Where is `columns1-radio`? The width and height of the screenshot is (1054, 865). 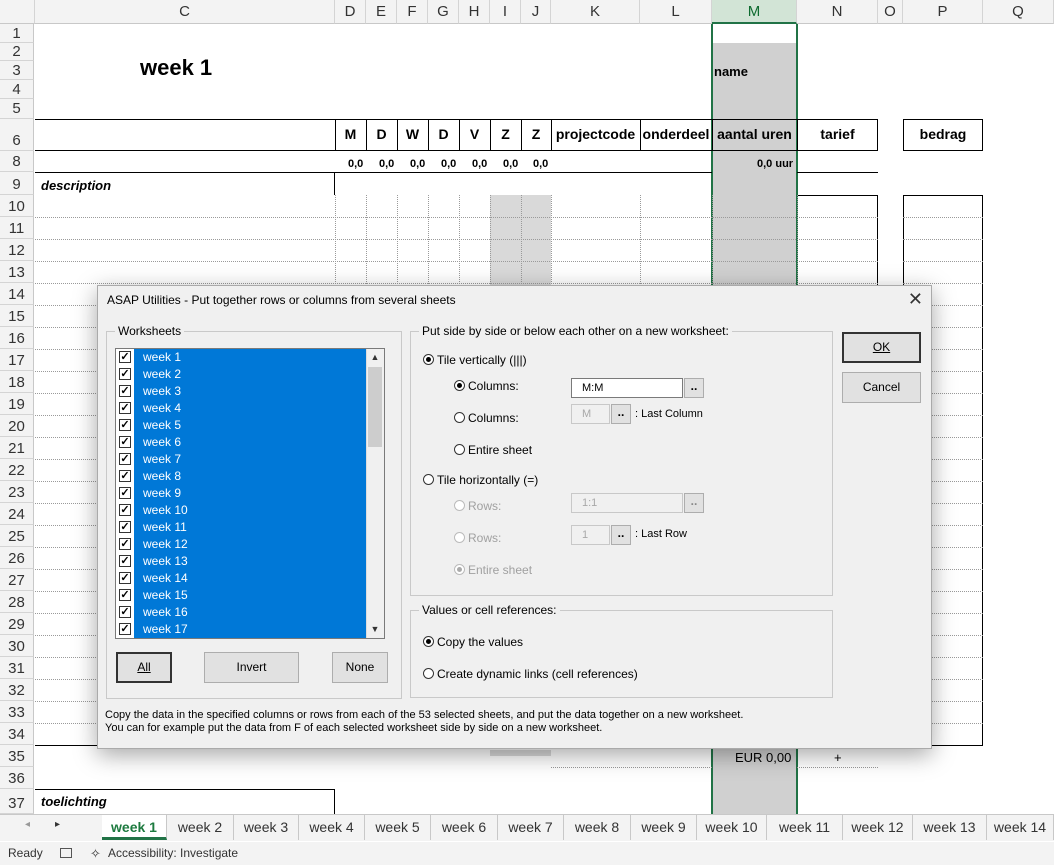 columns1-radio is located at coordinates (459, 385).